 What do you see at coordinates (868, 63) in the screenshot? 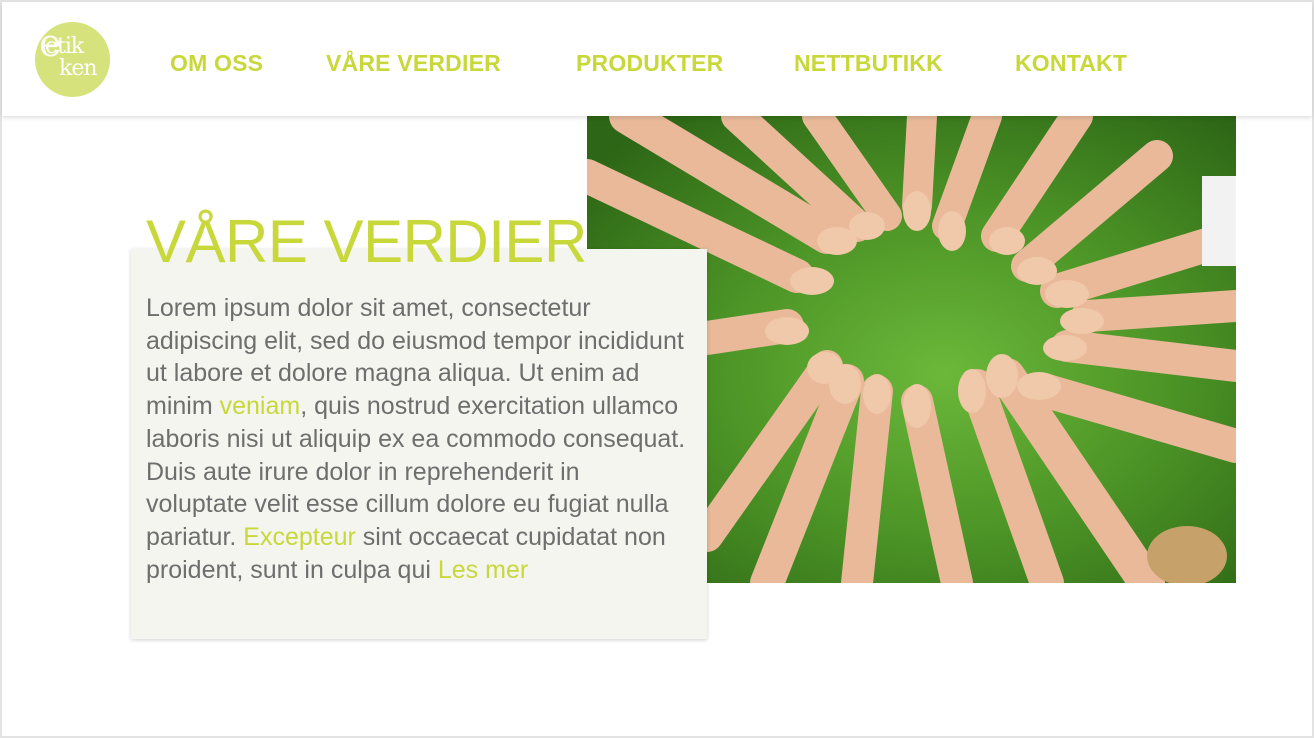
I see `nav-item-nettbutikk: NETTBUTIKK` at bounding box center [868, 63].